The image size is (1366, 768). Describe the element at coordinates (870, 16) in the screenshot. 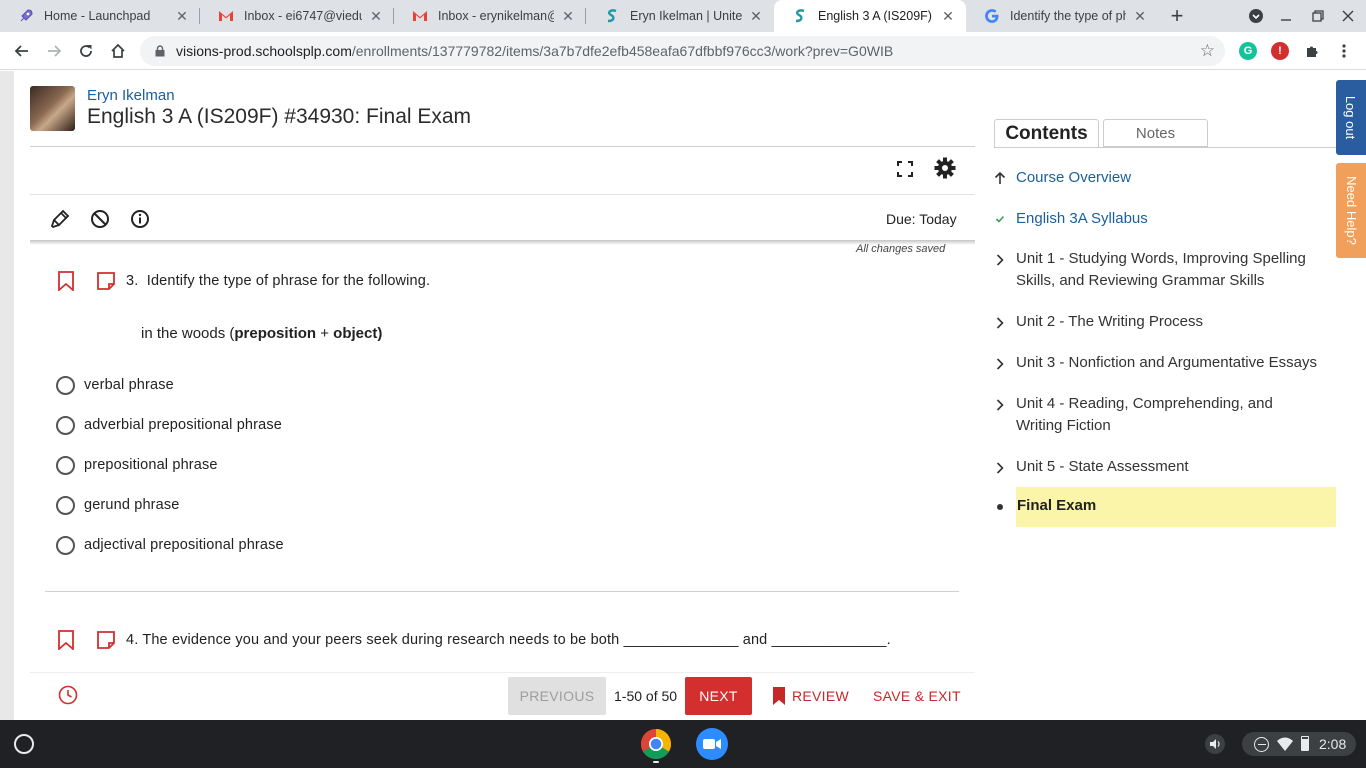

I see `tab-english-3a: English 3 A (IS209F) #3 ✕` at that location.